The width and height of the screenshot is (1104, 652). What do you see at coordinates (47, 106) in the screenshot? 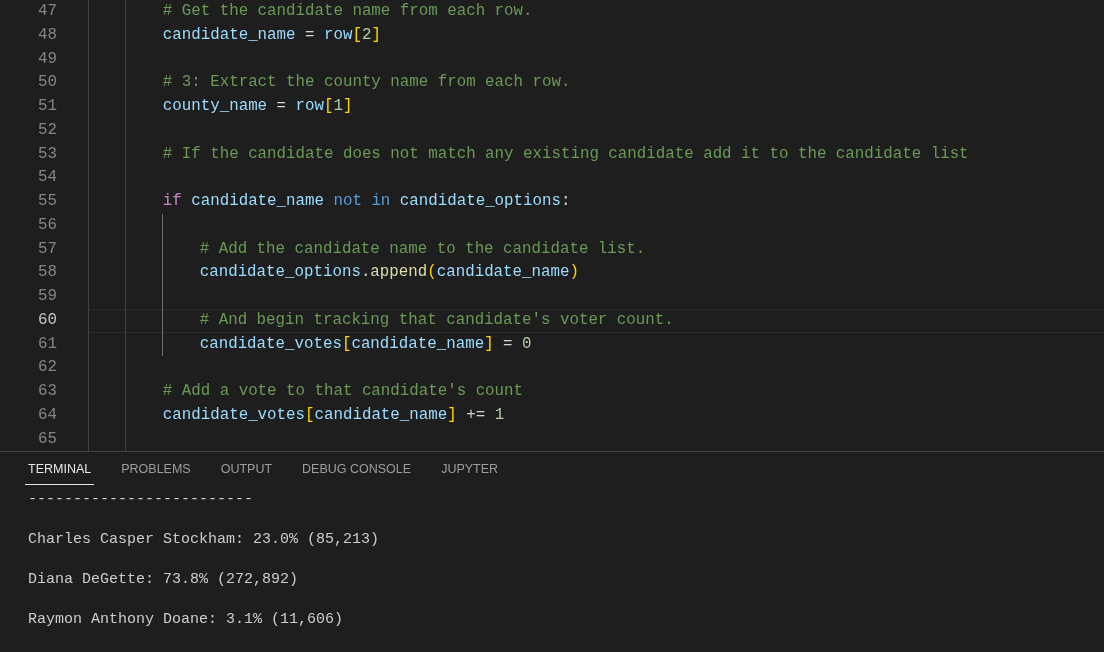
I see `line-number: 51` at bounding box center [47, 106].